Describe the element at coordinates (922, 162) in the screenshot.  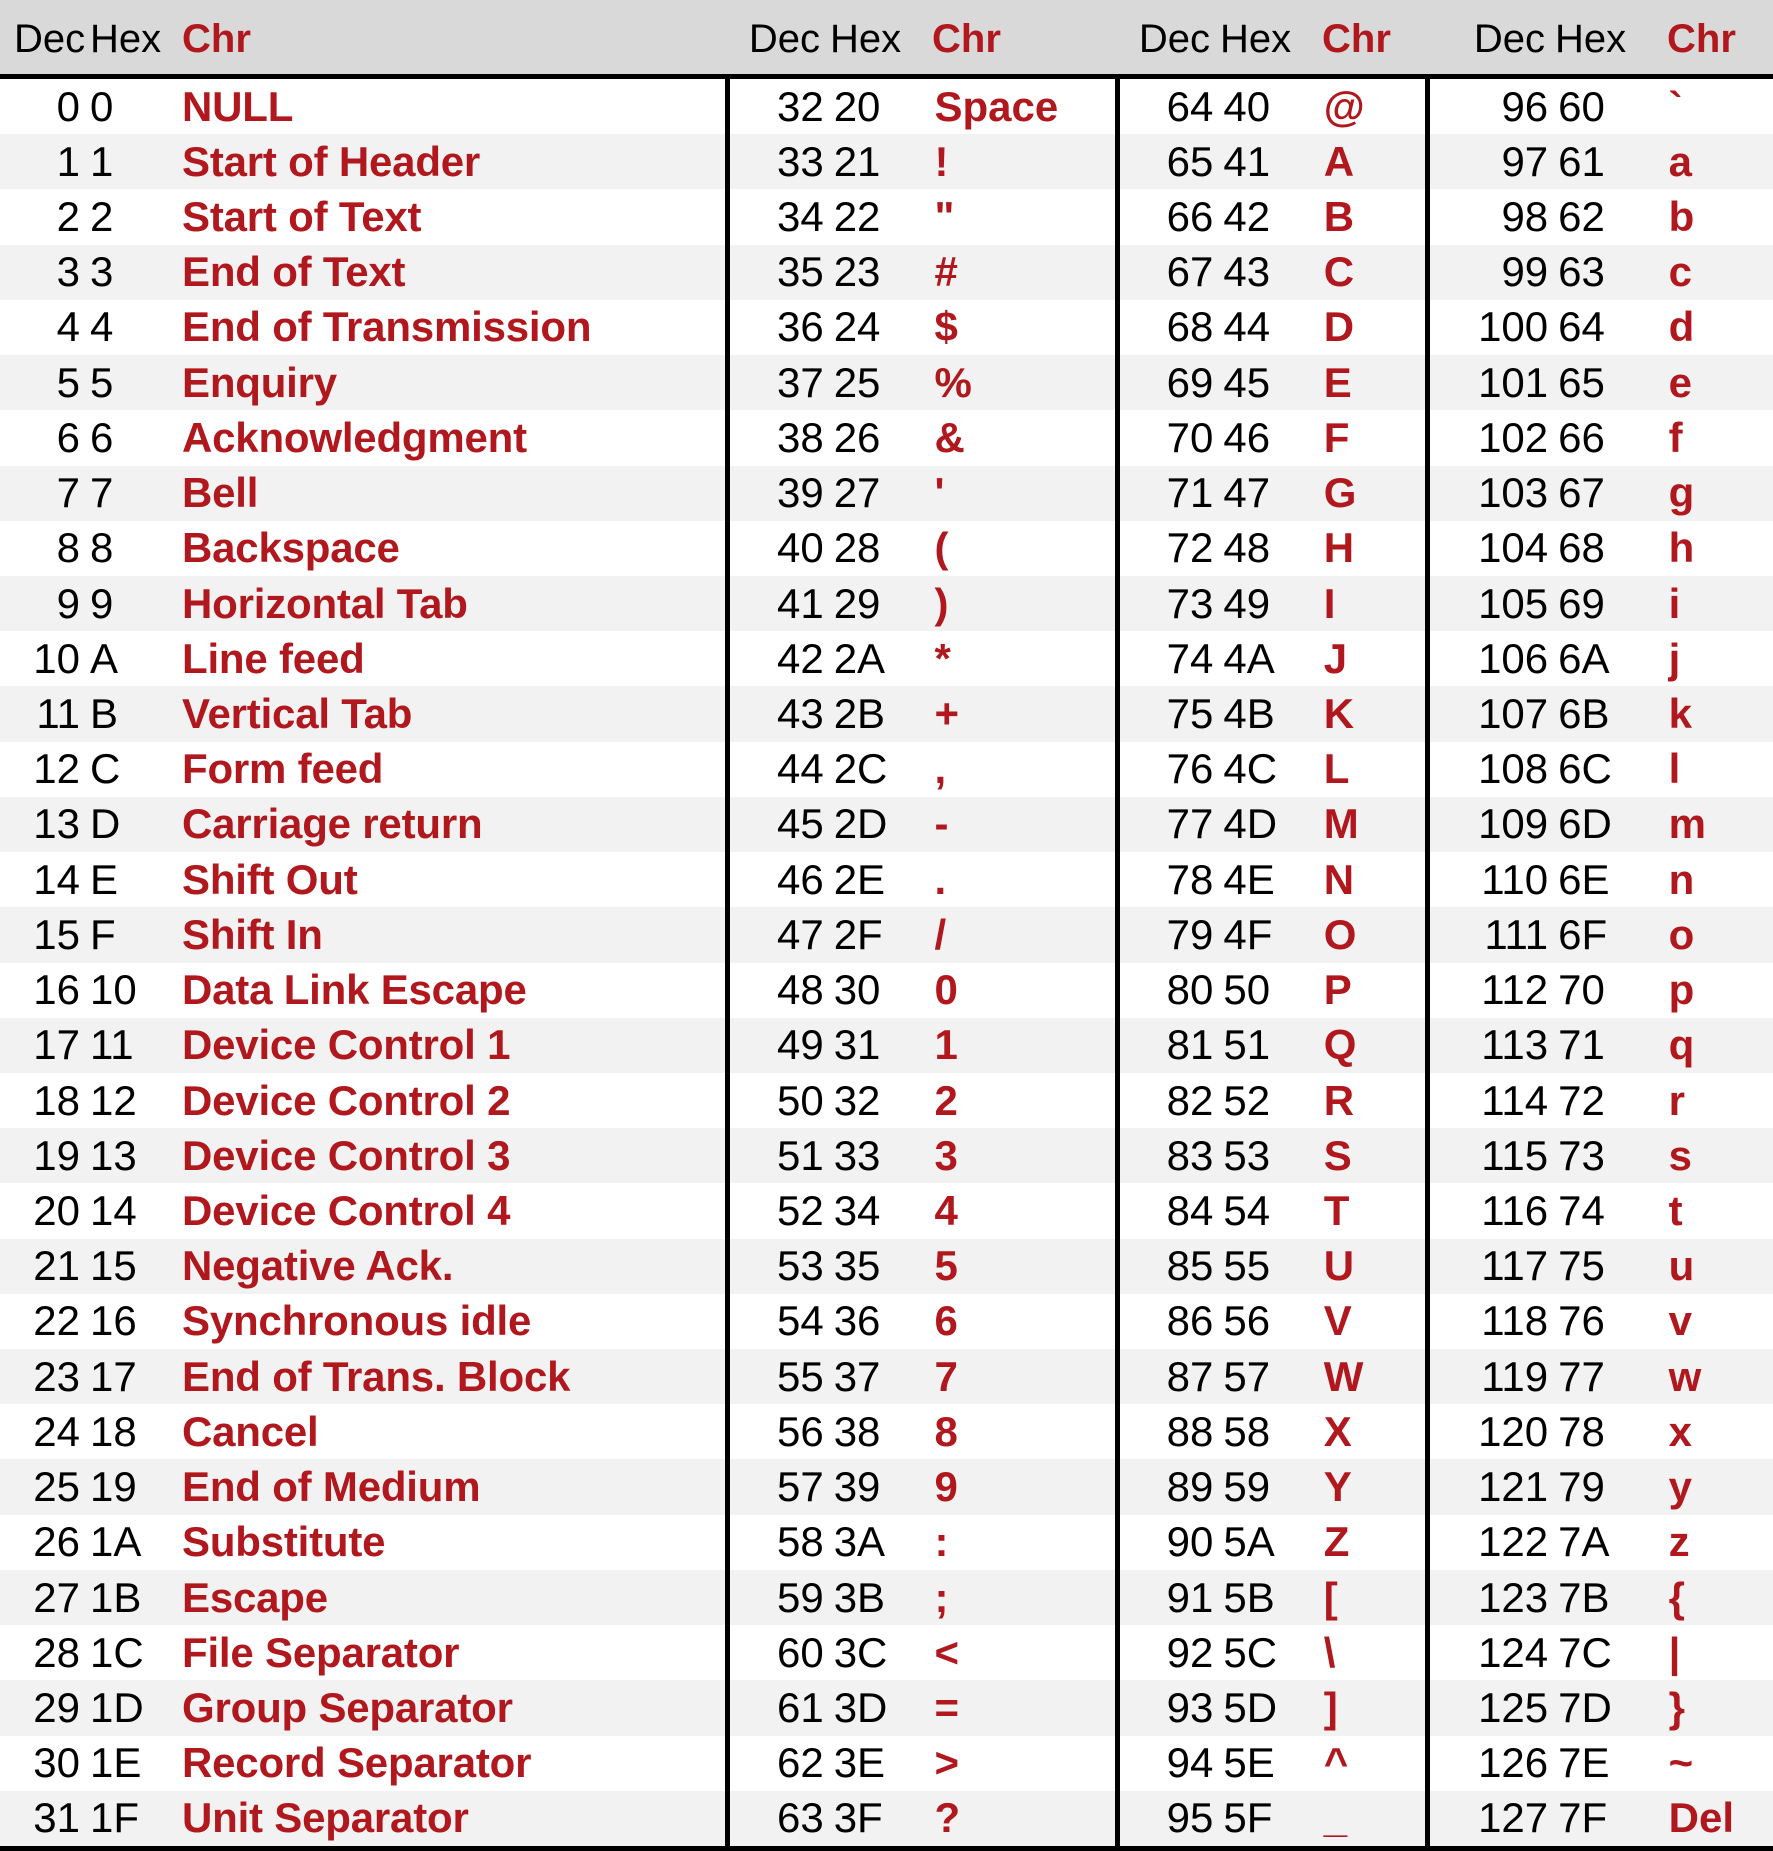
I see `table-row: 33 21!` at that location.